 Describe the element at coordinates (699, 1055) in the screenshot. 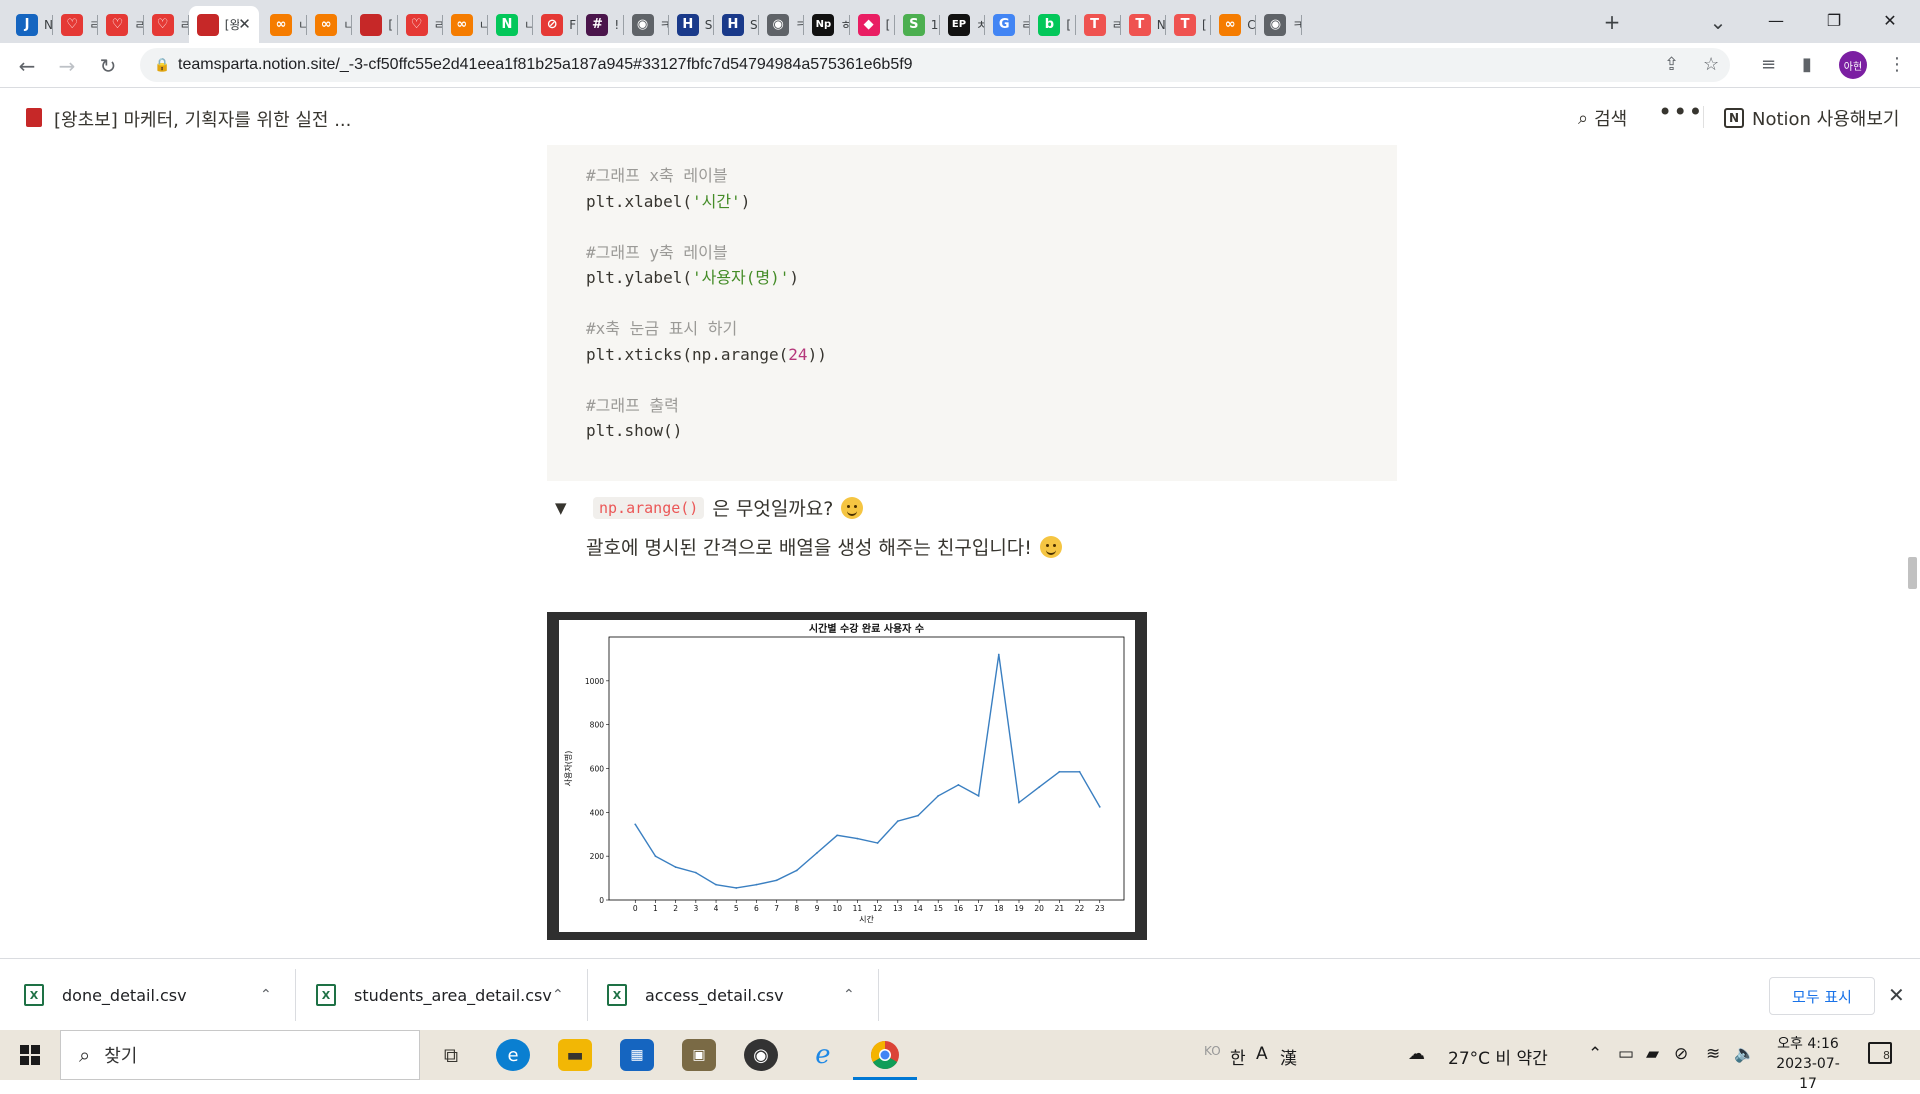

I see `app-icon: ▣` at that location.